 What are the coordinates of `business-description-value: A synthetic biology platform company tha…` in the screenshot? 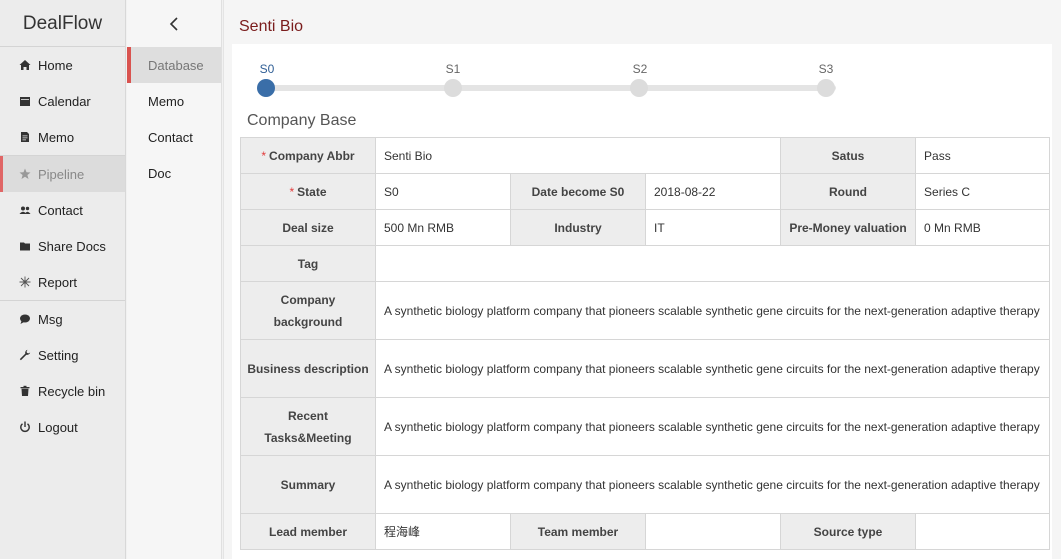 It's located at (712, 368).